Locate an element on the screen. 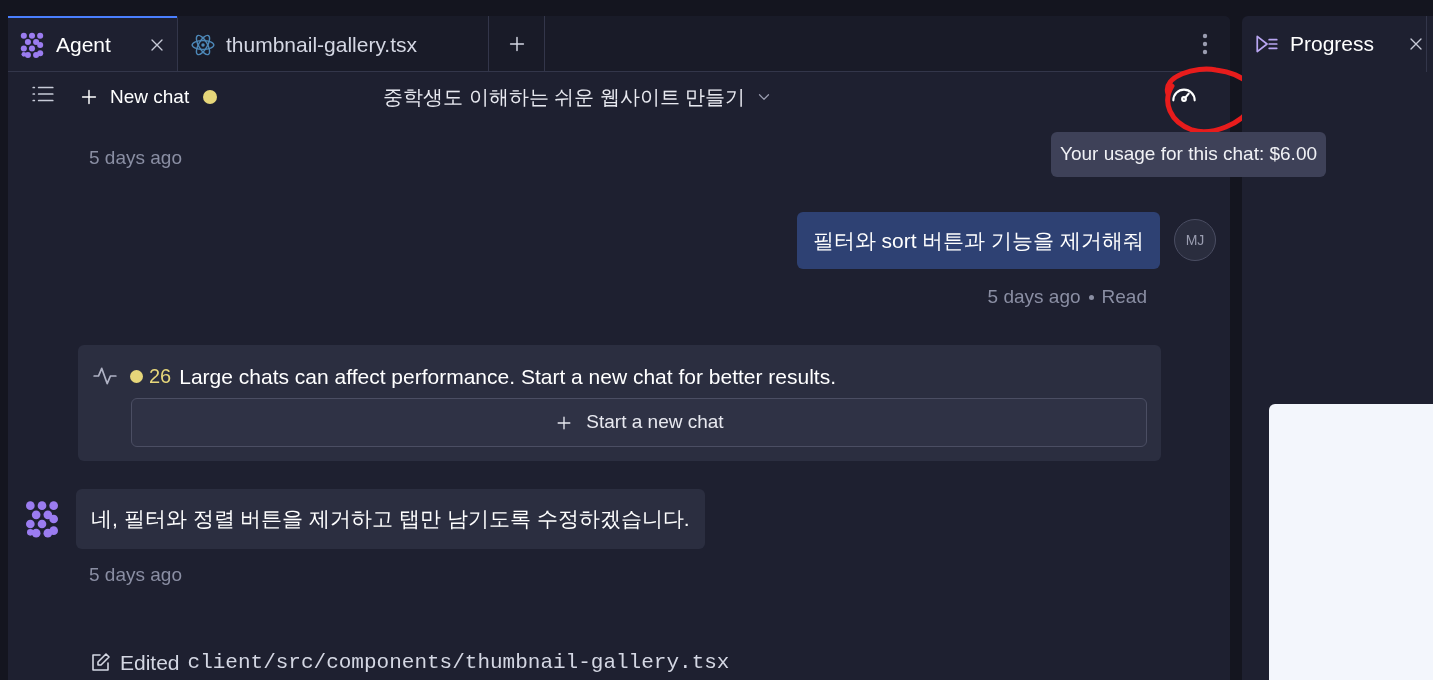  file-path: client/src/components/thumbnail-gallery.tsx is located at coordinates (458, 663).